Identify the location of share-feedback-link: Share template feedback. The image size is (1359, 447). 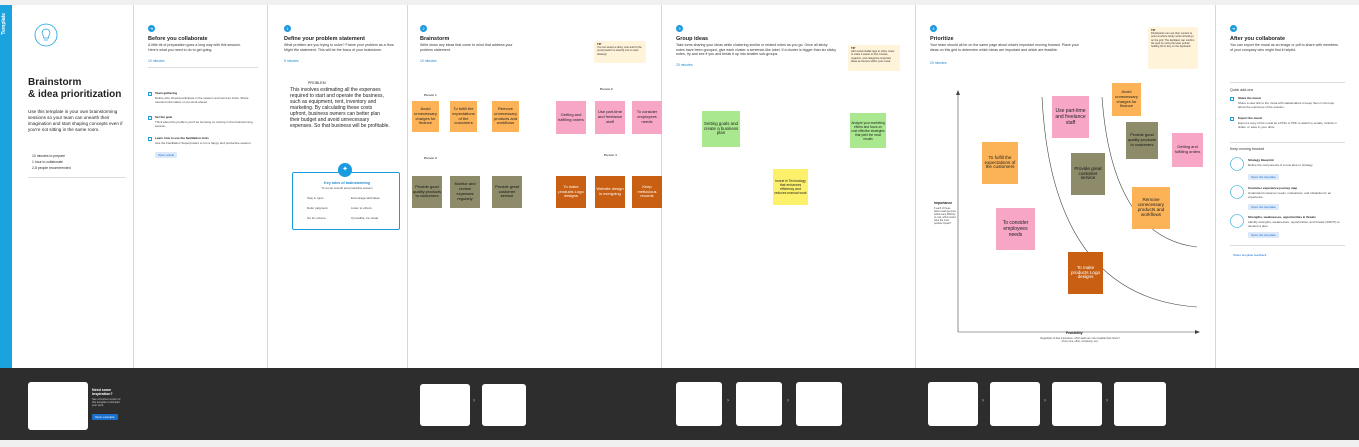
(1249, 255).